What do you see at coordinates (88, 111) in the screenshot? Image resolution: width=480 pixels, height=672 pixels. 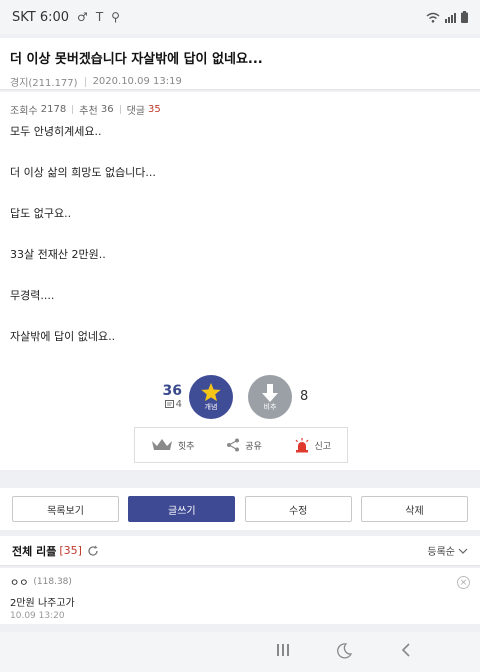 I see `recommend-label: 추천` at bounding box center [88, 111].